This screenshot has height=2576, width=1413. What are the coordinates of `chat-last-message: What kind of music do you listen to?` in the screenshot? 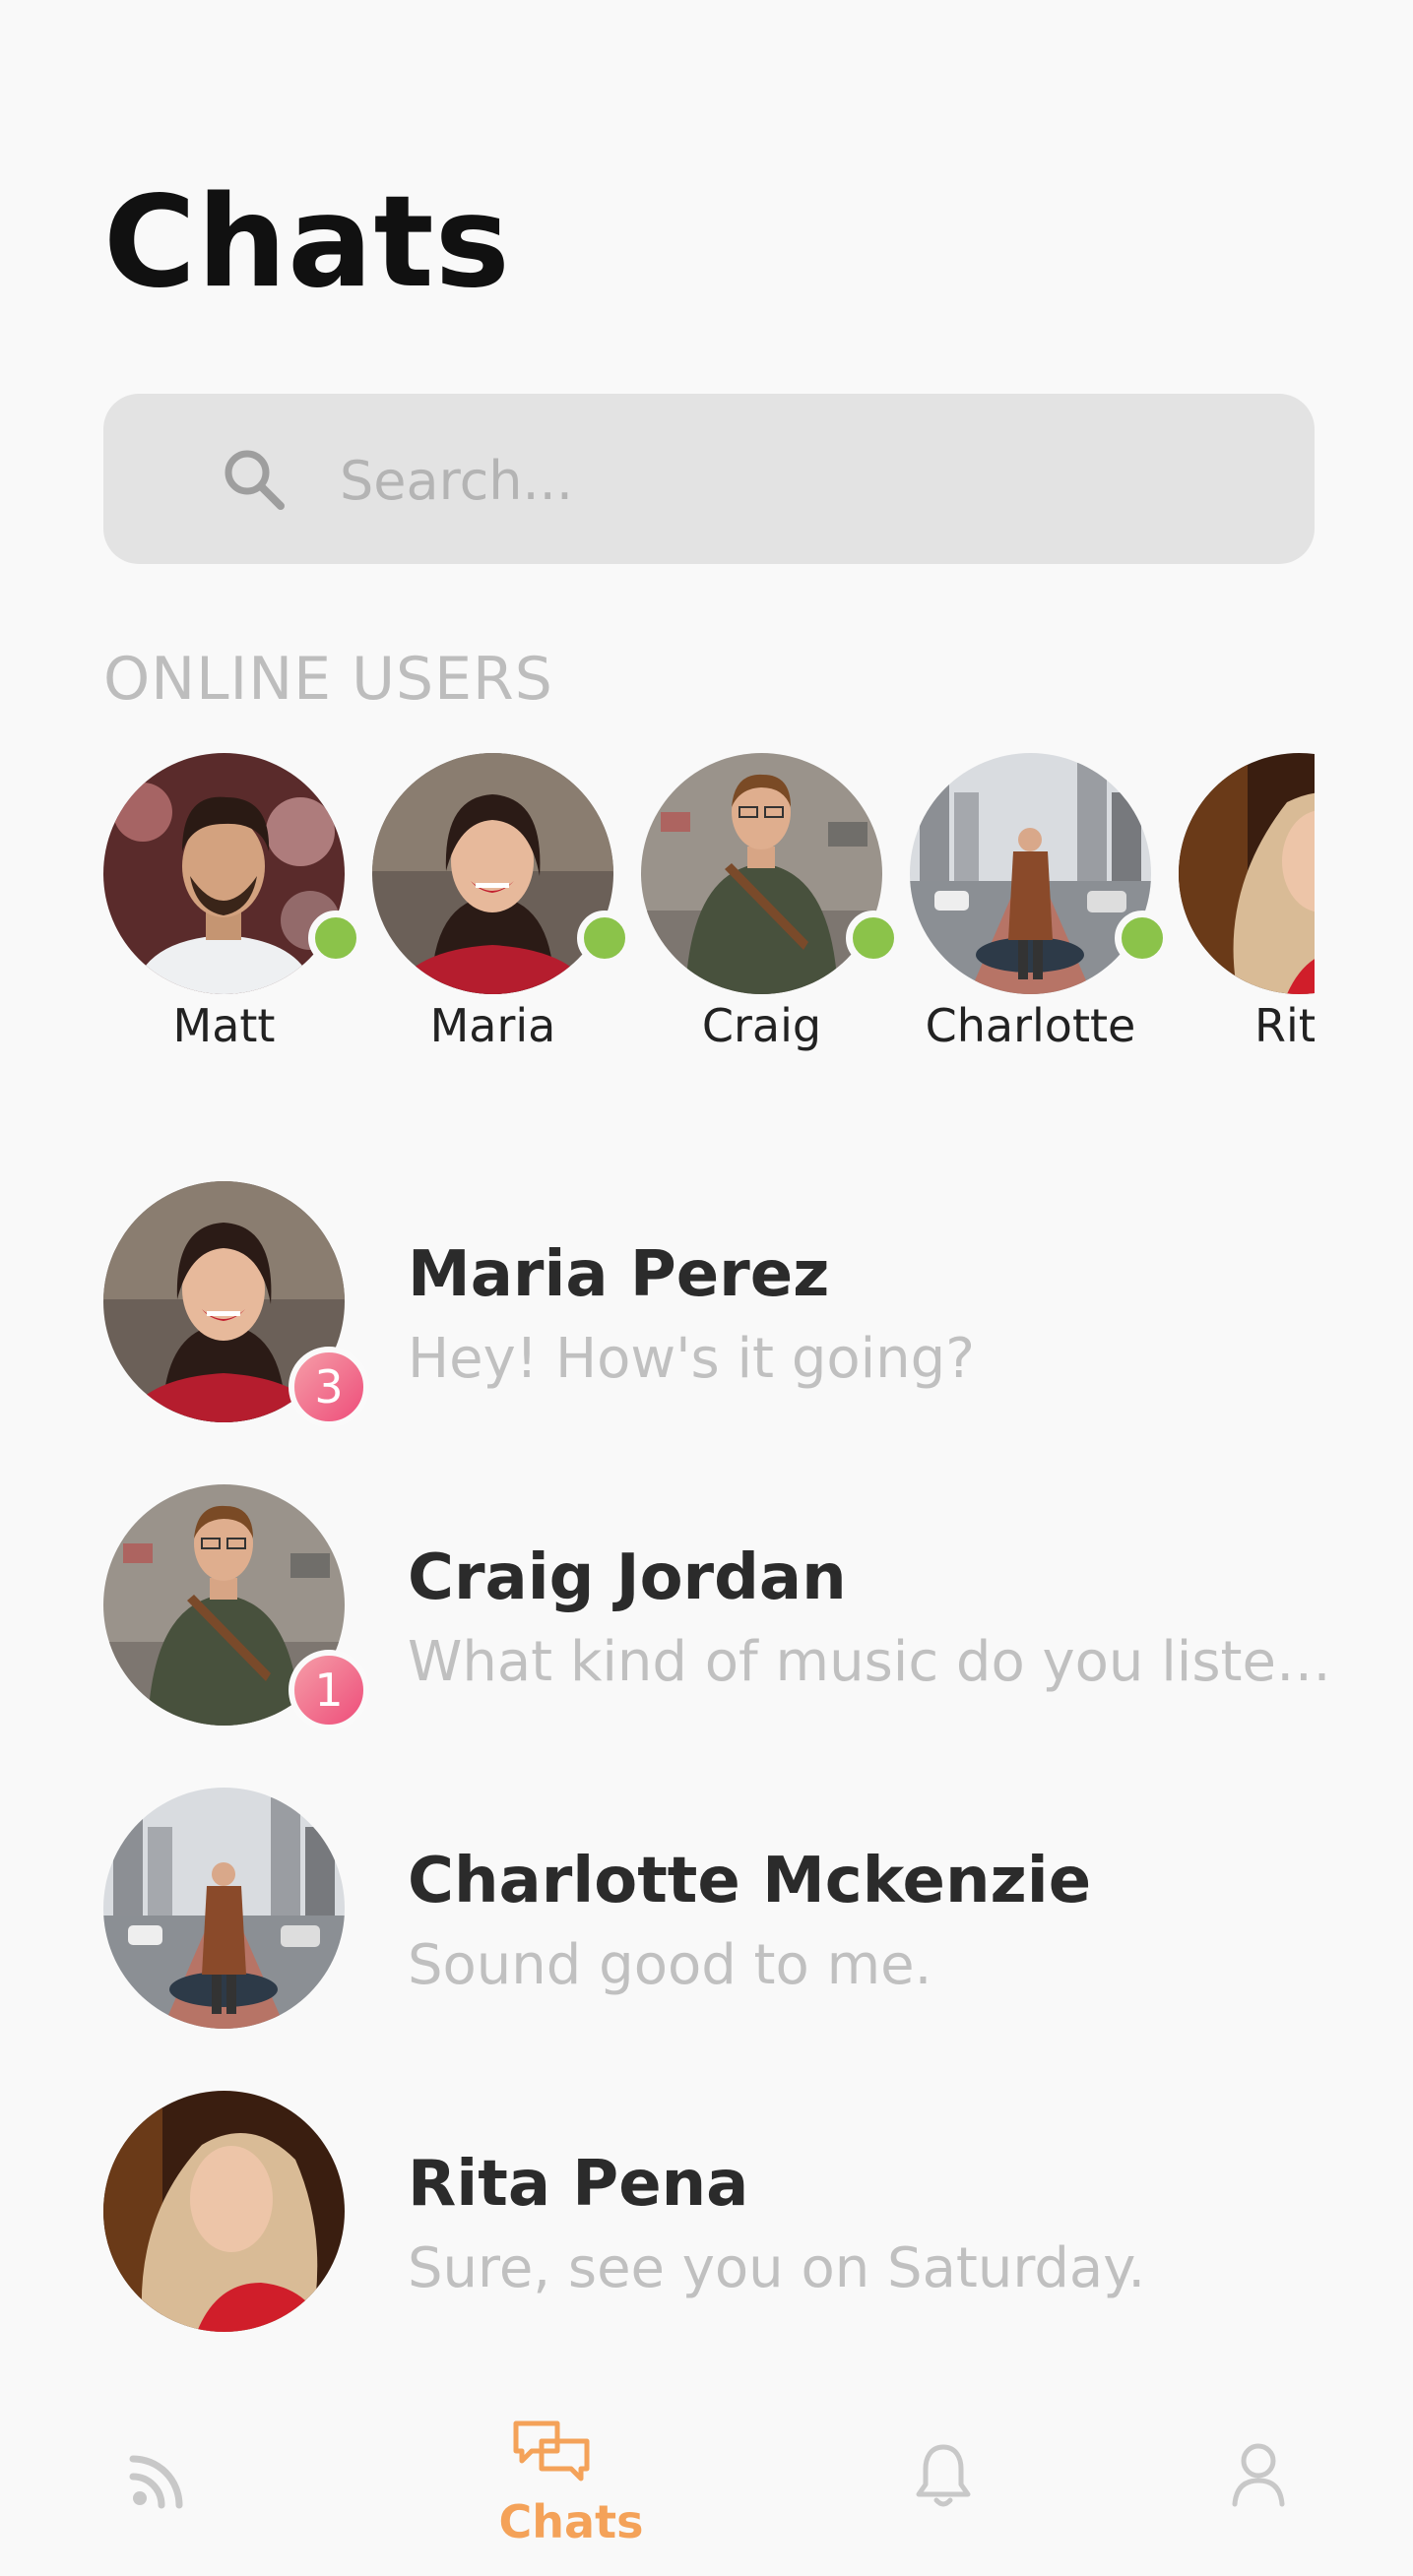 It's located at (884, 1662).